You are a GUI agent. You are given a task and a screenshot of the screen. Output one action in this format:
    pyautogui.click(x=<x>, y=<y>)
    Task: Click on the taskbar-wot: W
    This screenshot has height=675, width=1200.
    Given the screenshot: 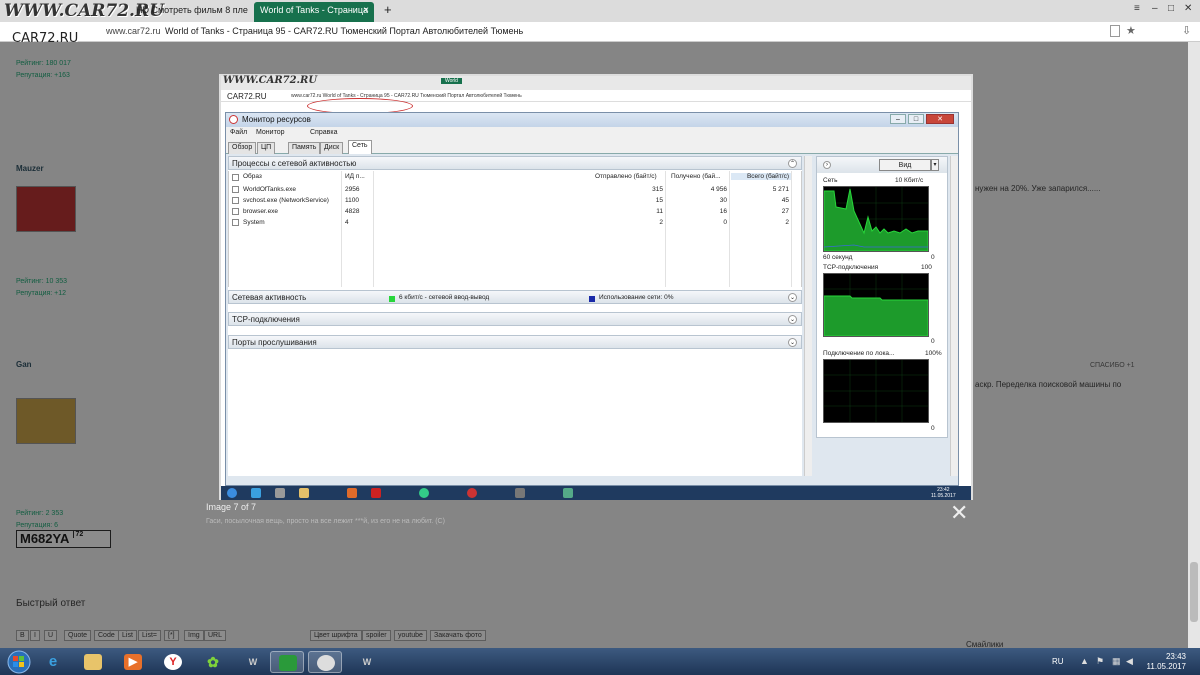 What is the action you would take?
    pyautogui.click(x=253, y=662)
    